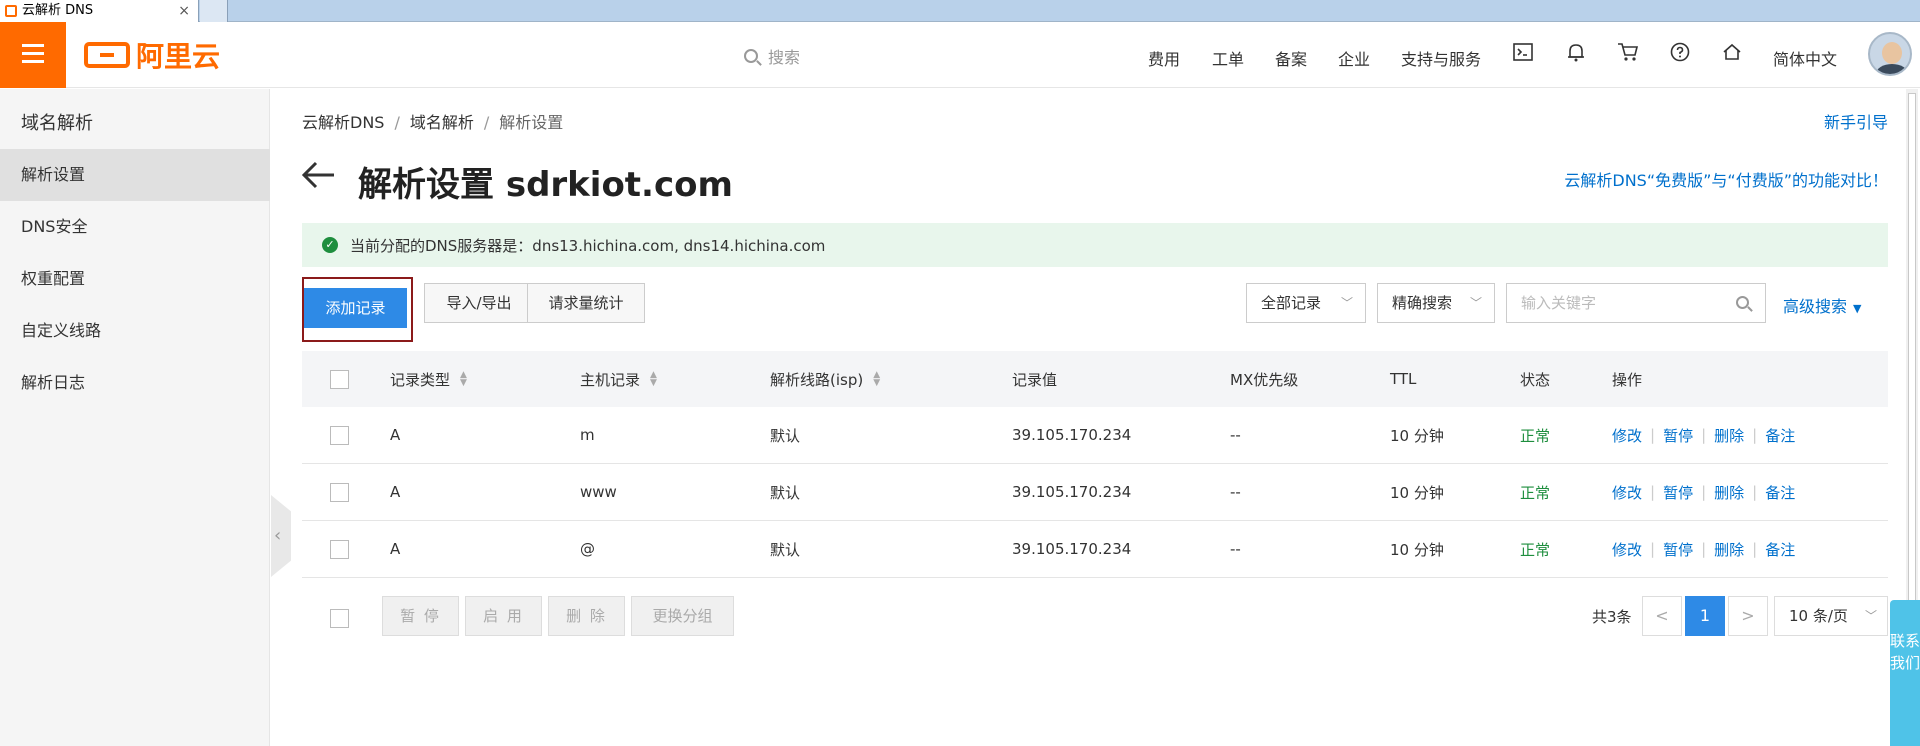 This screenshot has width=1920, height=746. I want to click on caret-down-icon: ▼, so click(1857, 308).